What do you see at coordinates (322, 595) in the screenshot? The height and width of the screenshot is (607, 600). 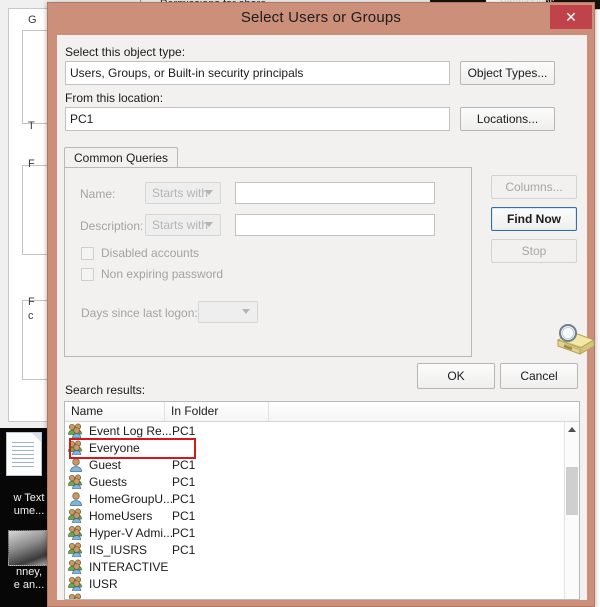 I see `table-row-partial` at bounding box center [322, 595].